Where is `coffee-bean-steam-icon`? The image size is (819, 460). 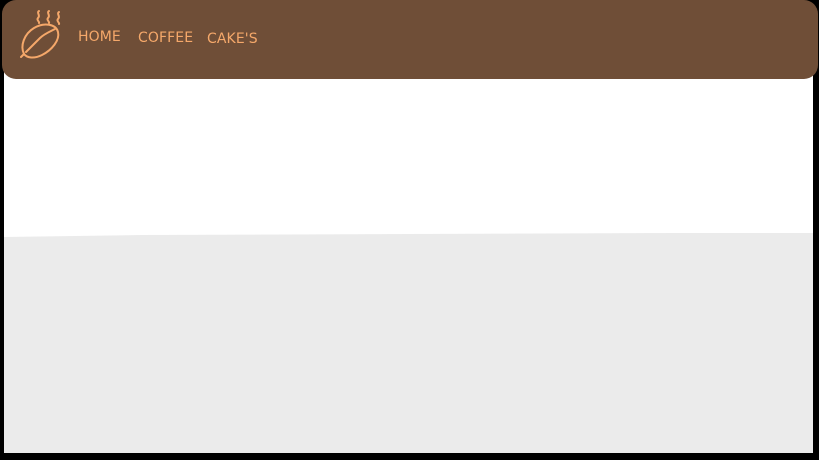
coffee-bean-steam-icon is located at coordinates (40, 34).